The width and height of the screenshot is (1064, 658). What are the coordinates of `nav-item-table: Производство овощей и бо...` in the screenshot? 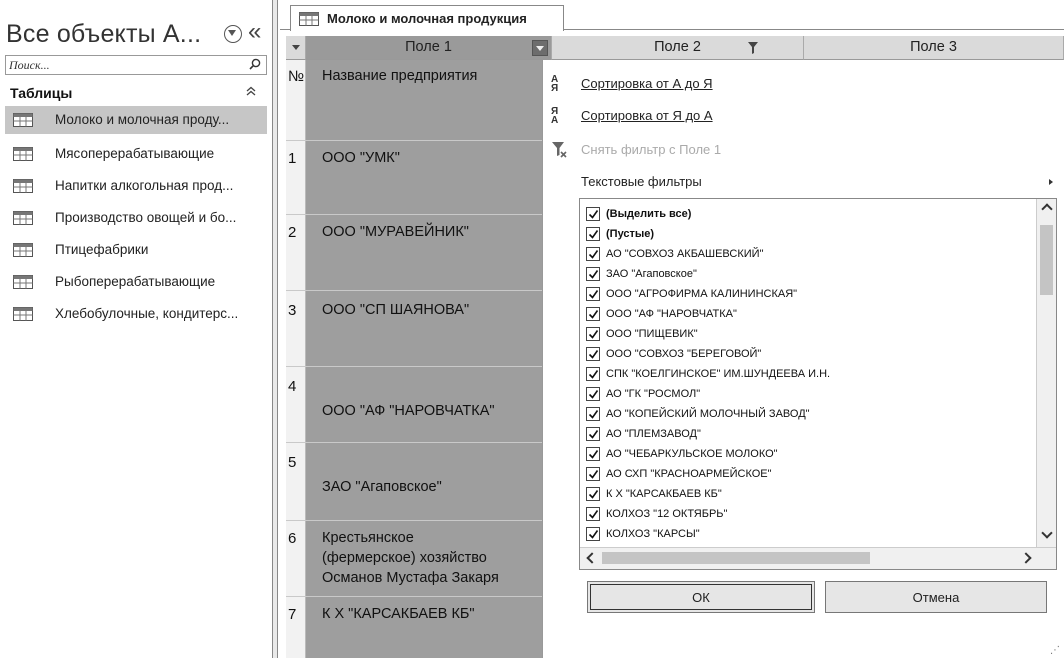 It's located at (136, 218).